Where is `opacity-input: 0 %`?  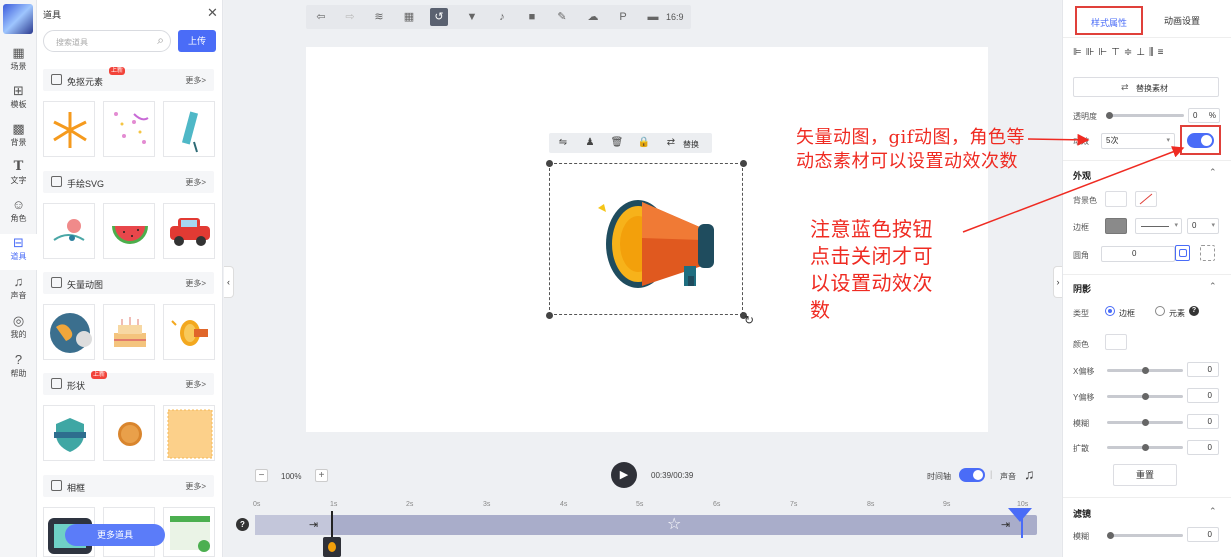 opacity-input: 0 % is located at coordinates (1204, 115).